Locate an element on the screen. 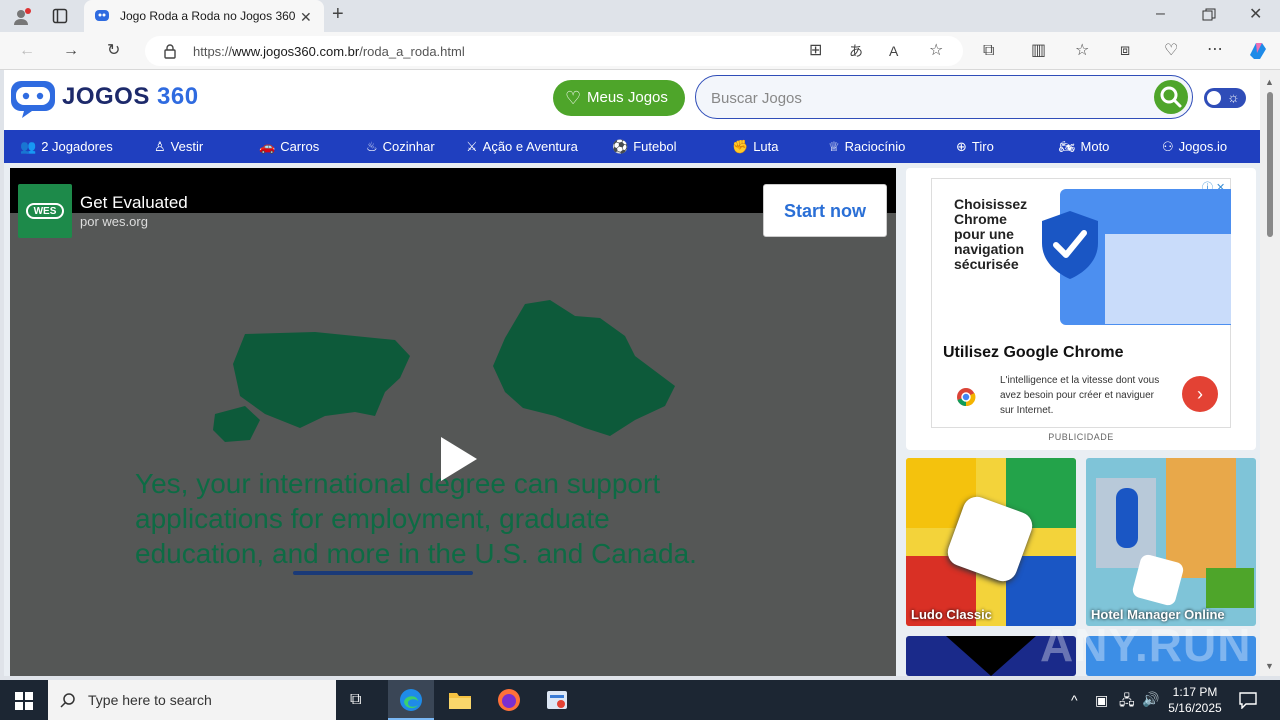  brain-icon: ♕ is located at coordinates (834, 146).